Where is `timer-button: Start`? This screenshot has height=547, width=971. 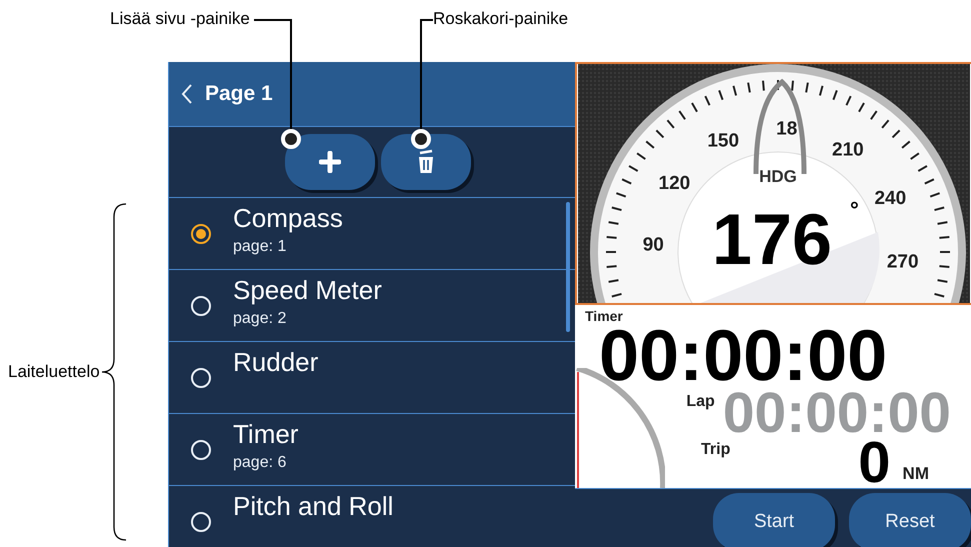 timer-button: Start is located at coordinates (774, 520).